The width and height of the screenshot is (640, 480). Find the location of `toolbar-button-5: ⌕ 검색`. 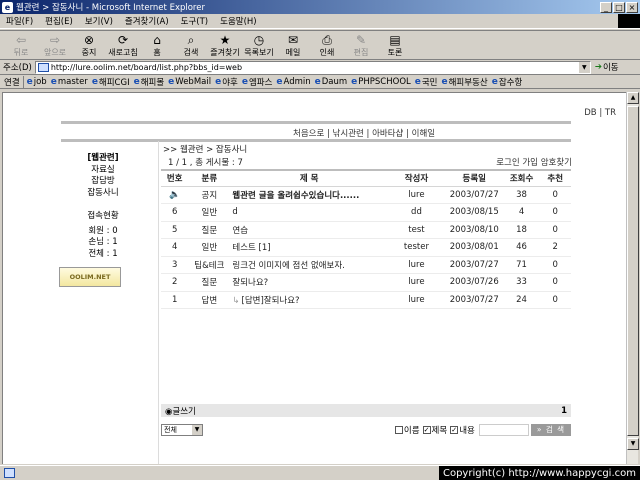

toolbar-button-5: ⌕ 검색 is located at coordinates (191, 45).